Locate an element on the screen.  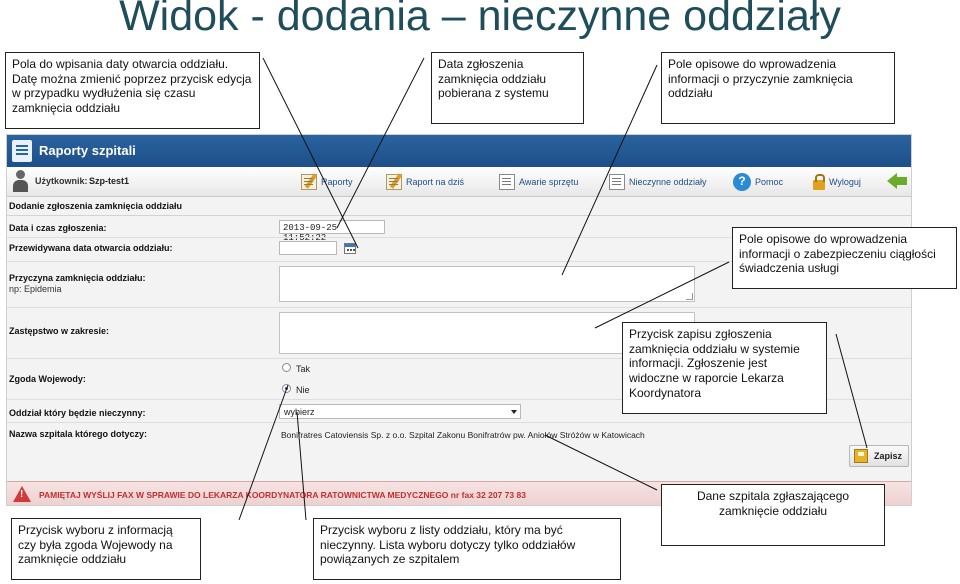
report-pencil-icon is located at coordinates (309, 182).